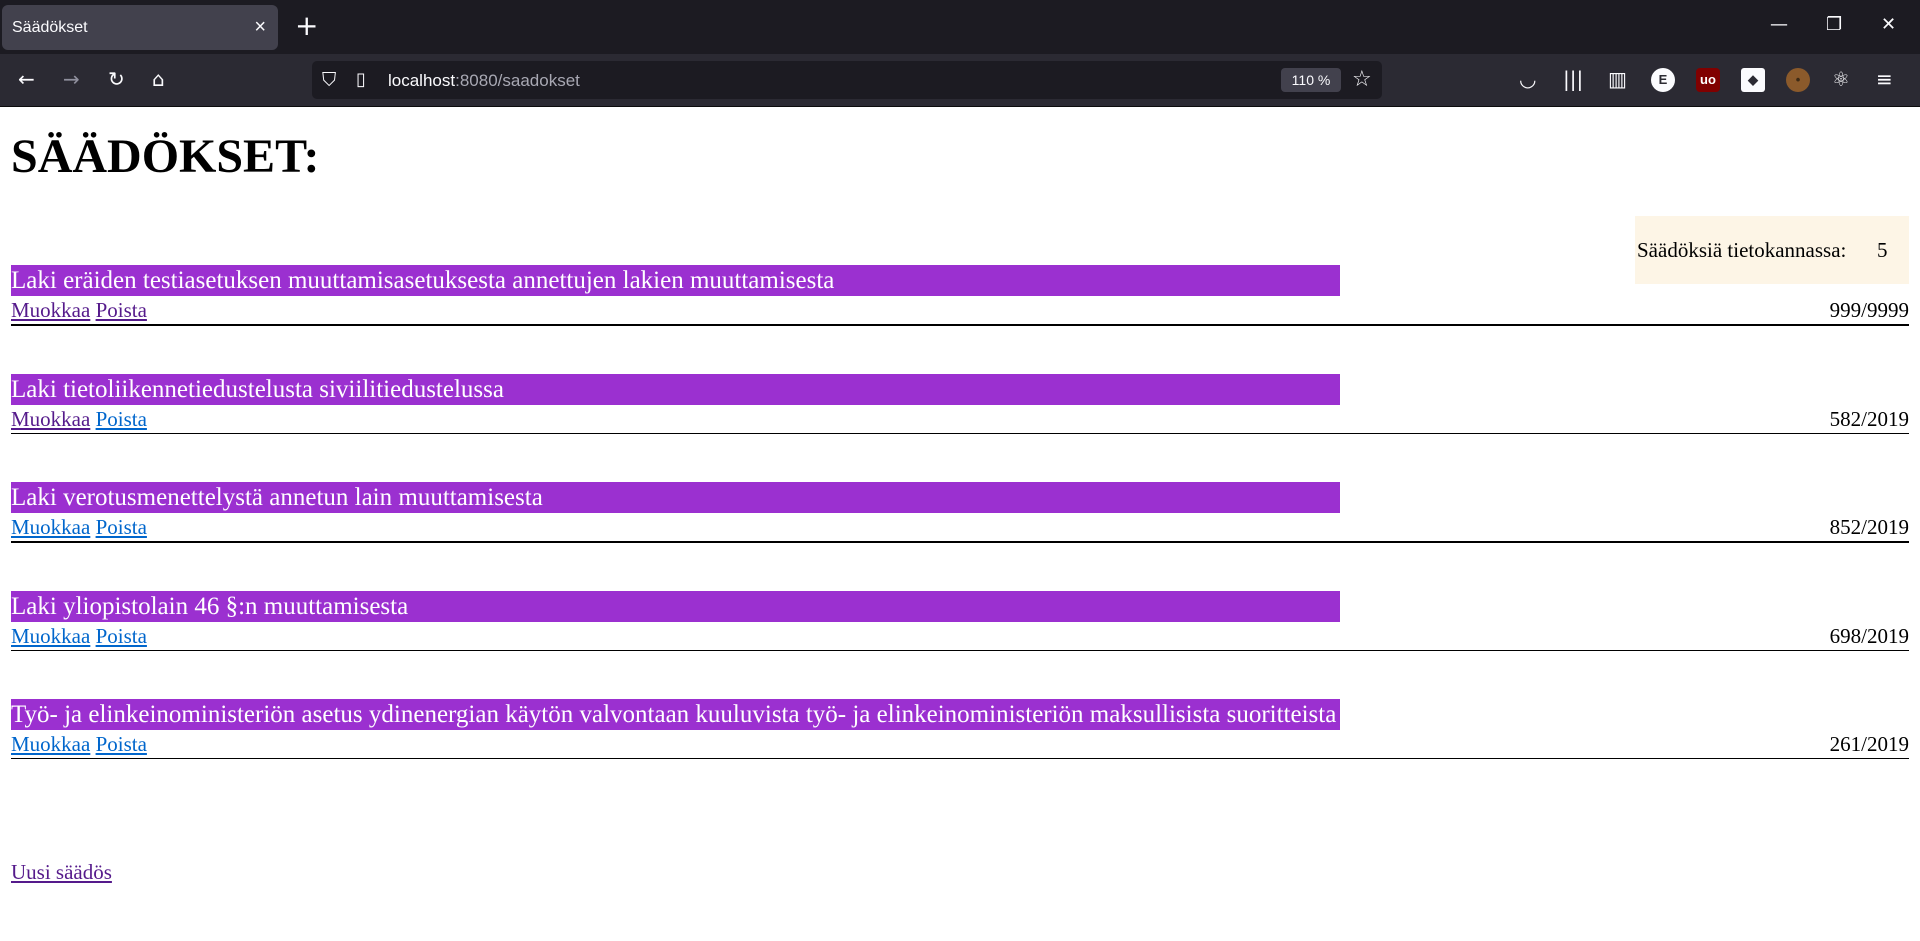  I want to click on url-host: localhost, so click(422, 80).